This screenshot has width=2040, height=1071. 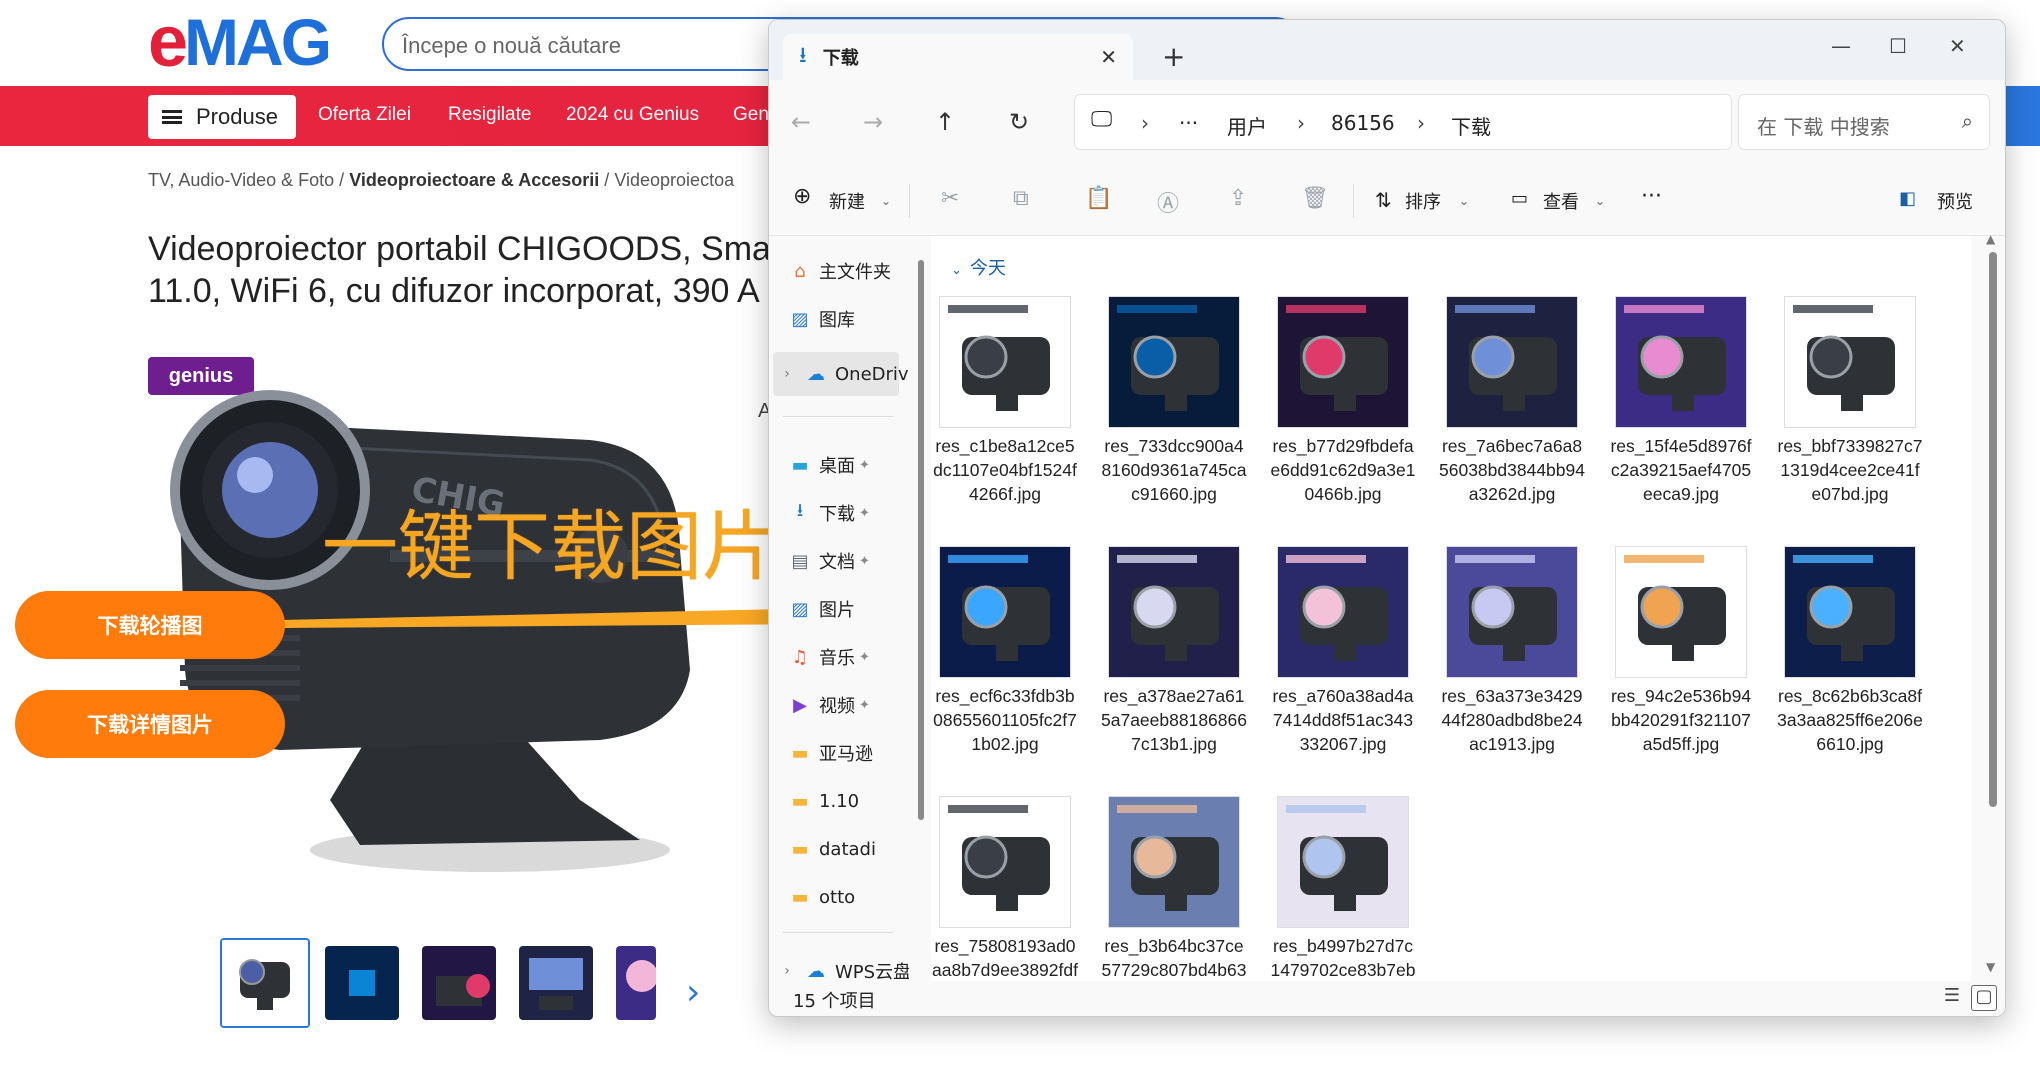 I want to click on breadcrumb-item: Videoproiectoa, so click(x=674, y=180).